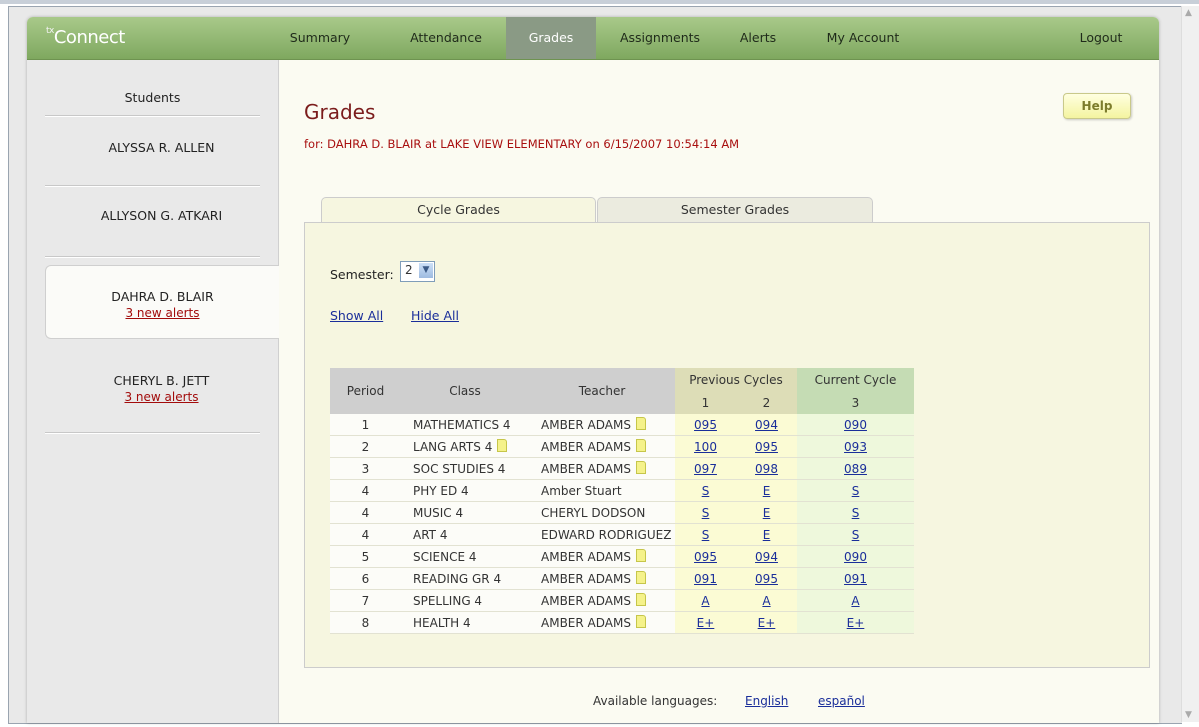  Describe the element at coordinates (162, 302) in the screenshot. I see `student-dahra-blair: DAHRA D. BLAIR 3 new alerts` at that location.